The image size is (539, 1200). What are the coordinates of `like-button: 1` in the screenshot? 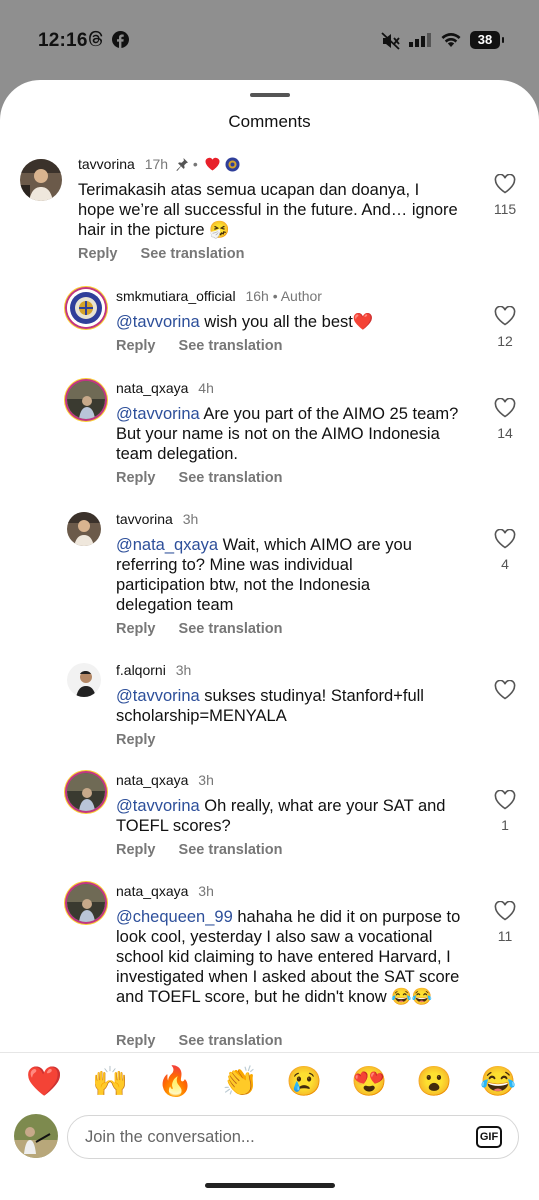 It's located at (505, 811).